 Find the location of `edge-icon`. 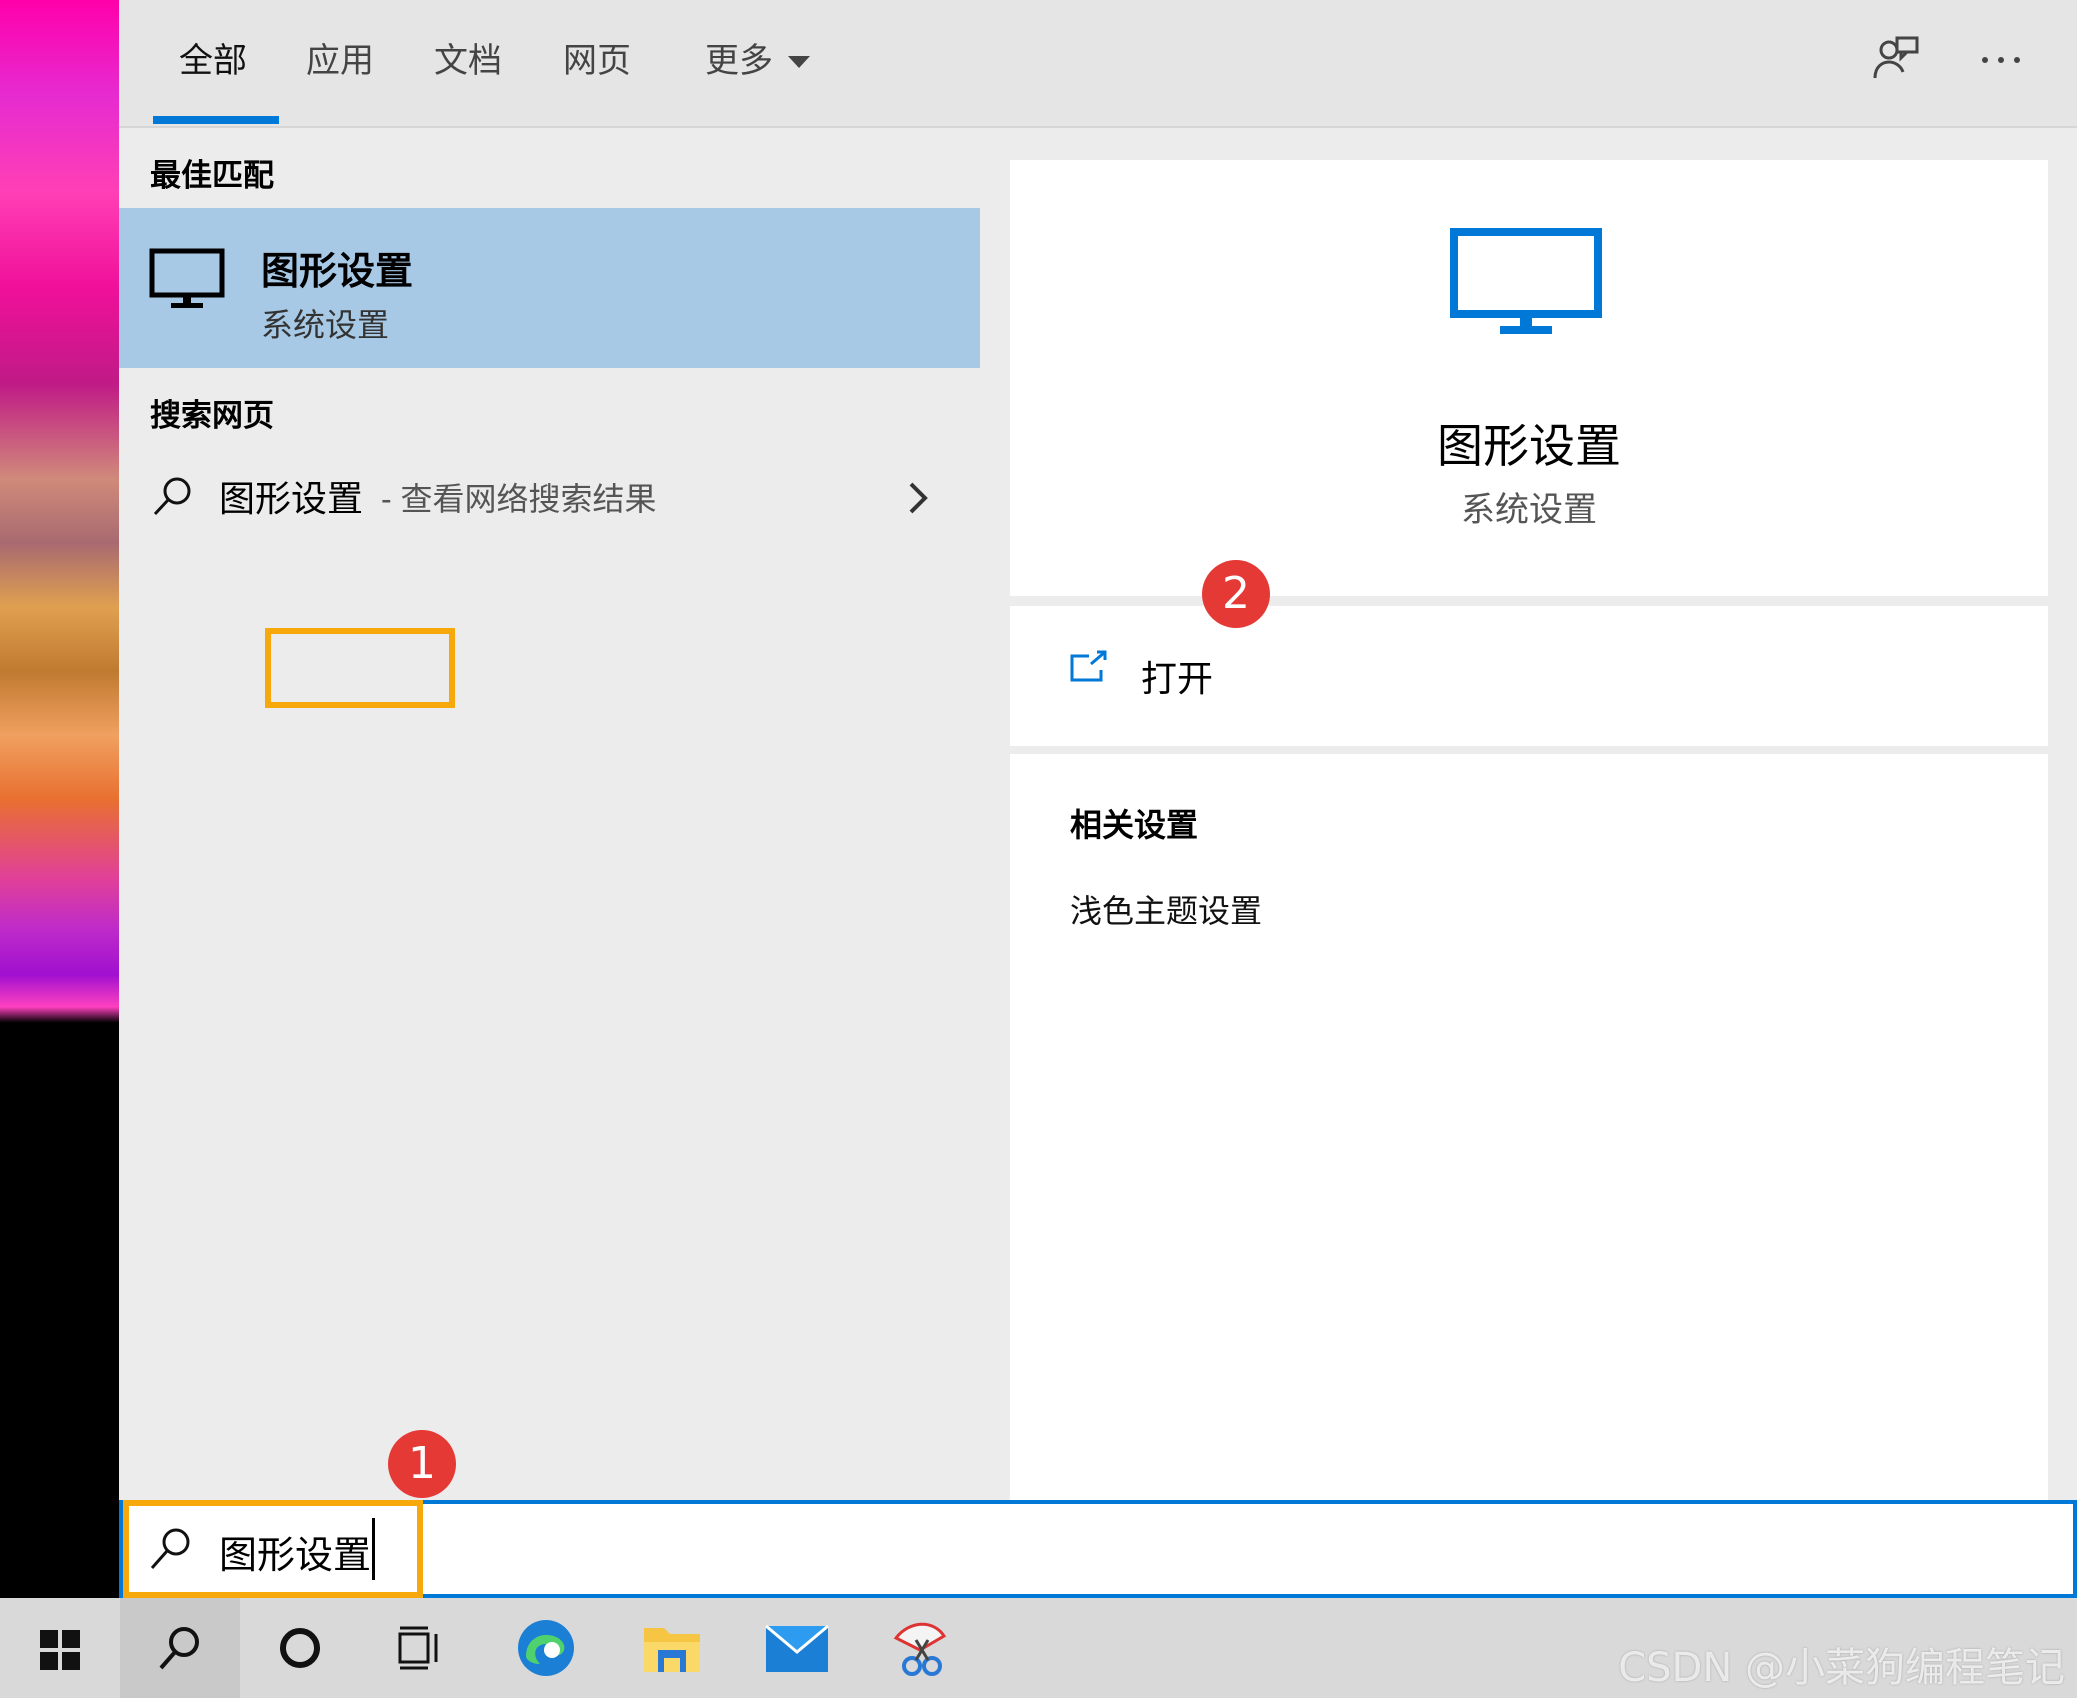

edge-icon is located at coordinates (546, 1648).